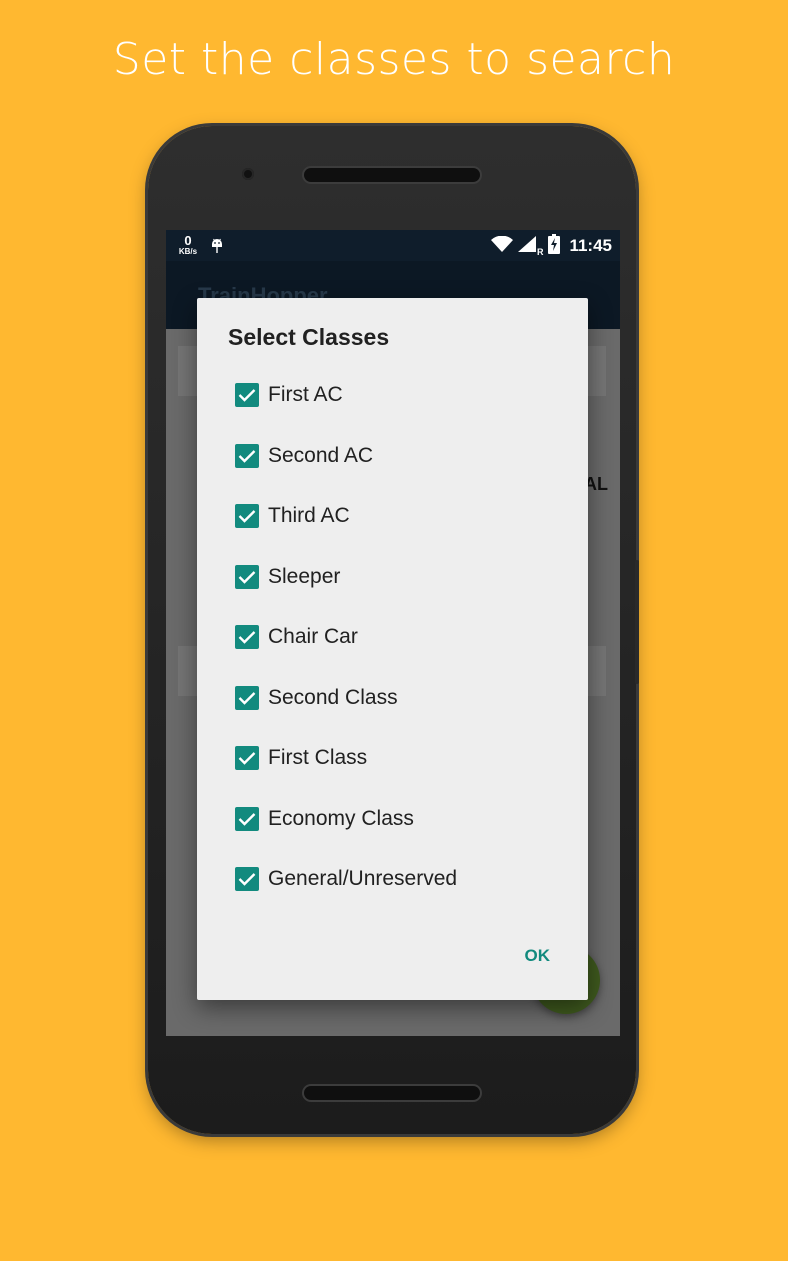 Image resolution: width=788 pixels, height=1261 pixels. I want to click on class-option-general-unreserved: General/Unreserved, so click(392, 879).